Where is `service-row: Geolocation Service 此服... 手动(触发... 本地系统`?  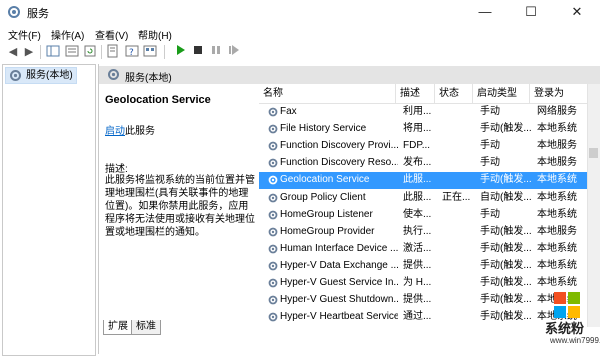
service-row: Geolocation Service 此服... 手动(触发... 本地系统 is located at coordinates (424, 180).